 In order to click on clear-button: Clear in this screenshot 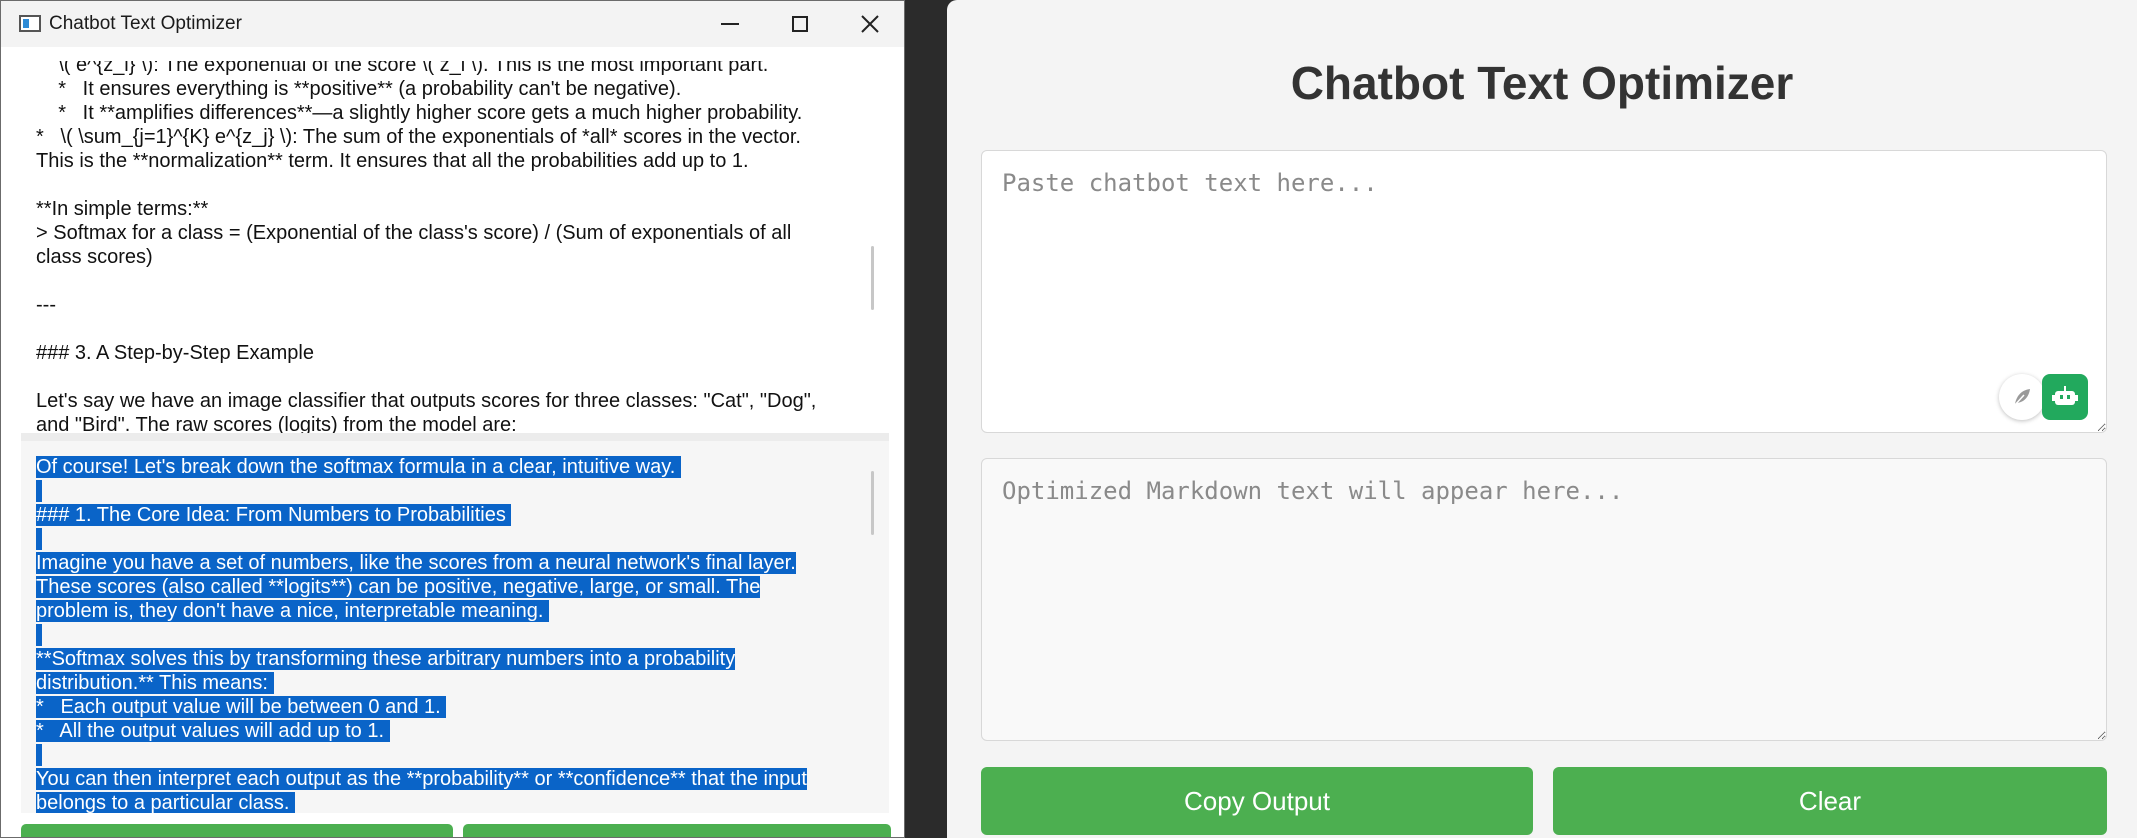, I will do `click(1830, 801)`.